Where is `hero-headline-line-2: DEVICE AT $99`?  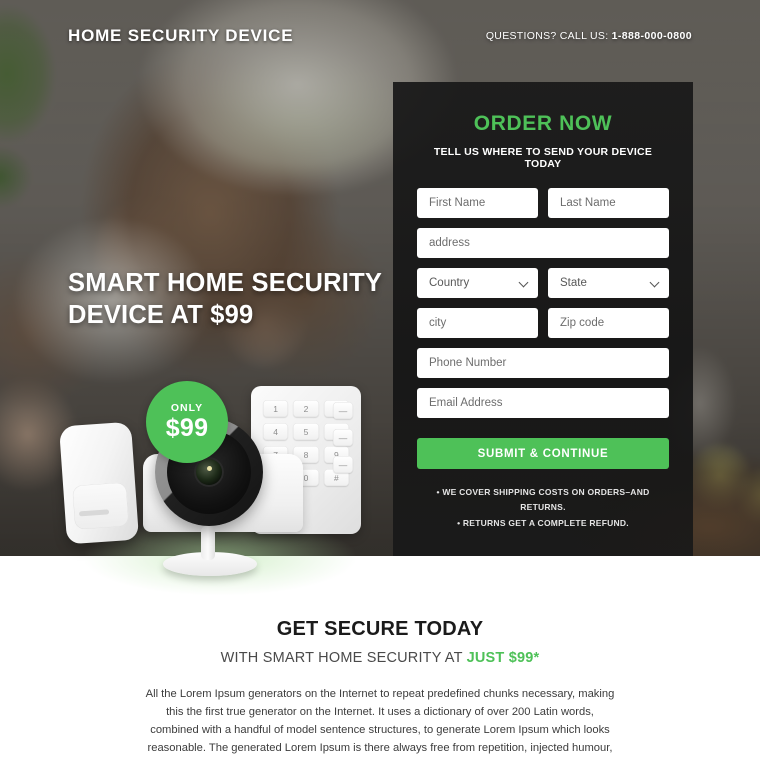 hero-headline-line-2: DEVICE AT $99 is located at coordinates (161, 314).